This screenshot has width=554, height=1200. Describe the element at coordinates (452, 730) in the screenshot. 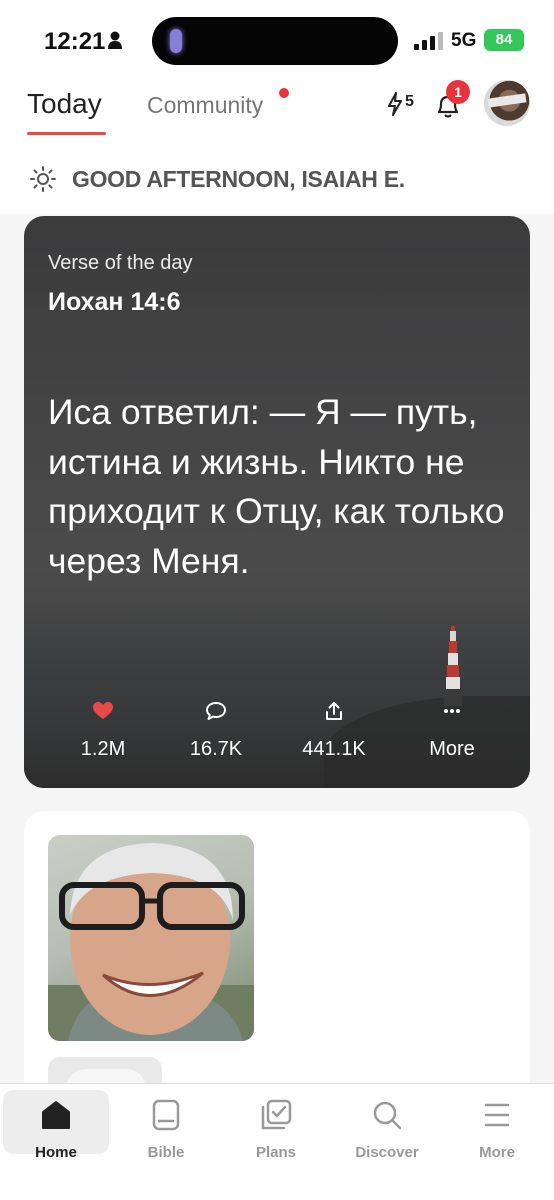

I see `more-button: More` at that location.